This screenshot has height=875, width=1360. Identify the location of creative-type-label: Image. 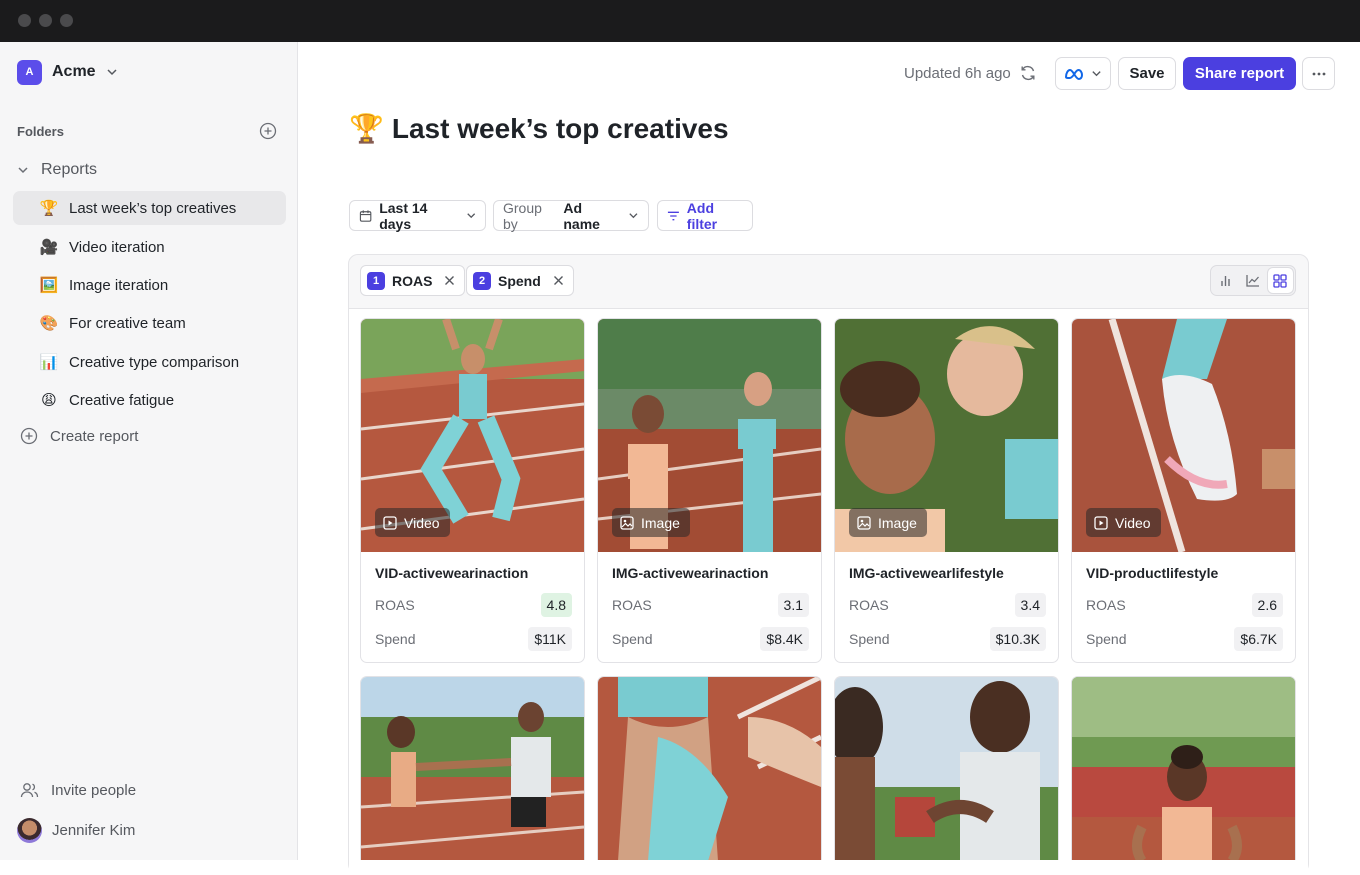
(897, 522).